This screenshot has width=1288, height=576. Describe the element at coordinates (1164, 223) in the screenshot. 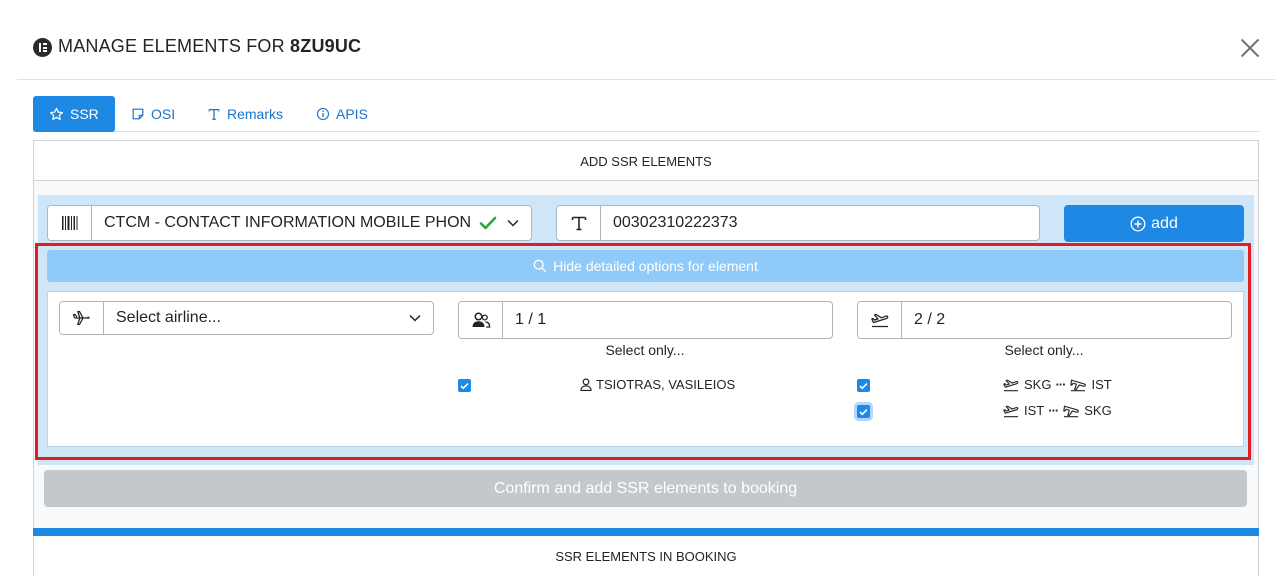

I see `add-button-label: add` at that location.